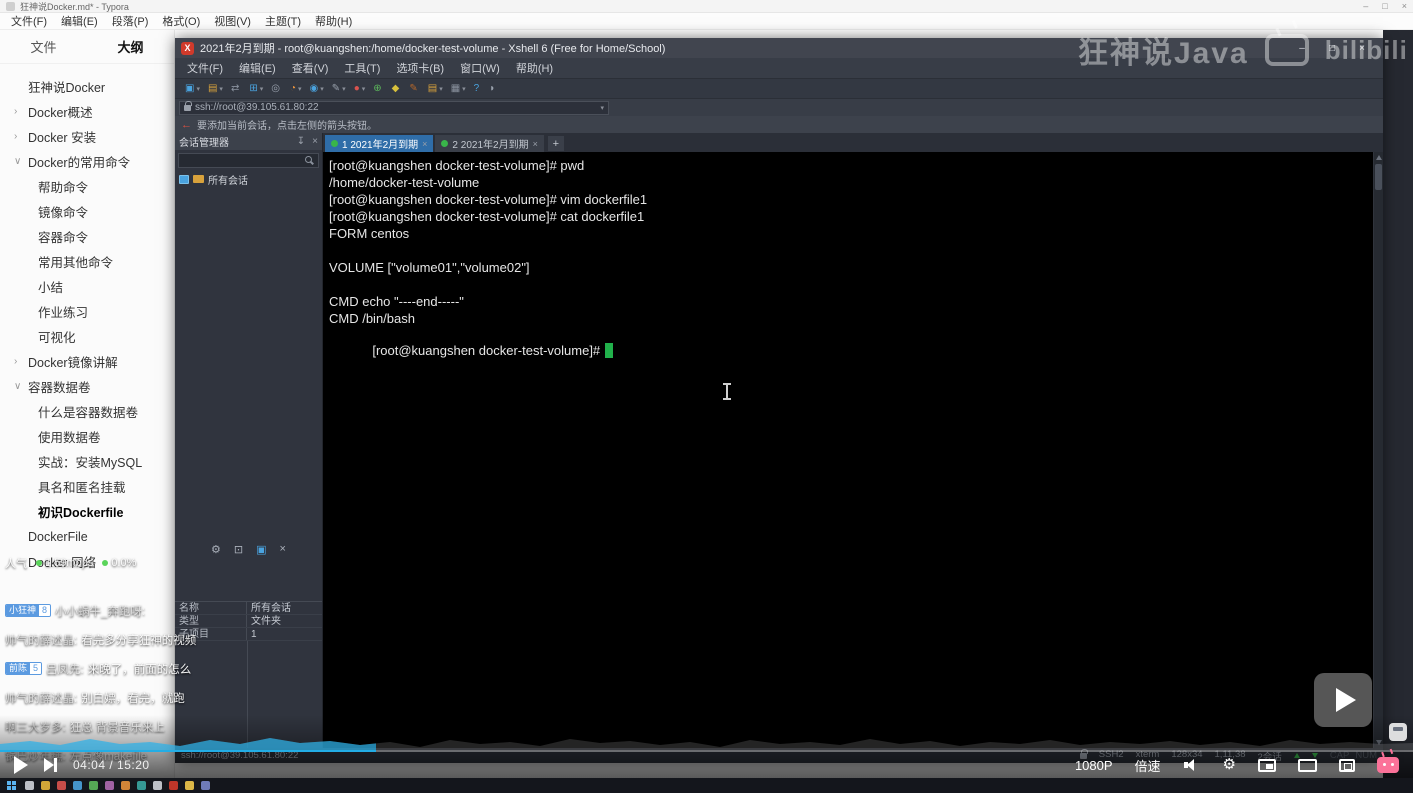 The width and height of the screenshot is (1413, 793). What do you see at coordinates (414, 89) in the screenshot?
I see `marker-icon: ✎` at bounding box center [414, 89].